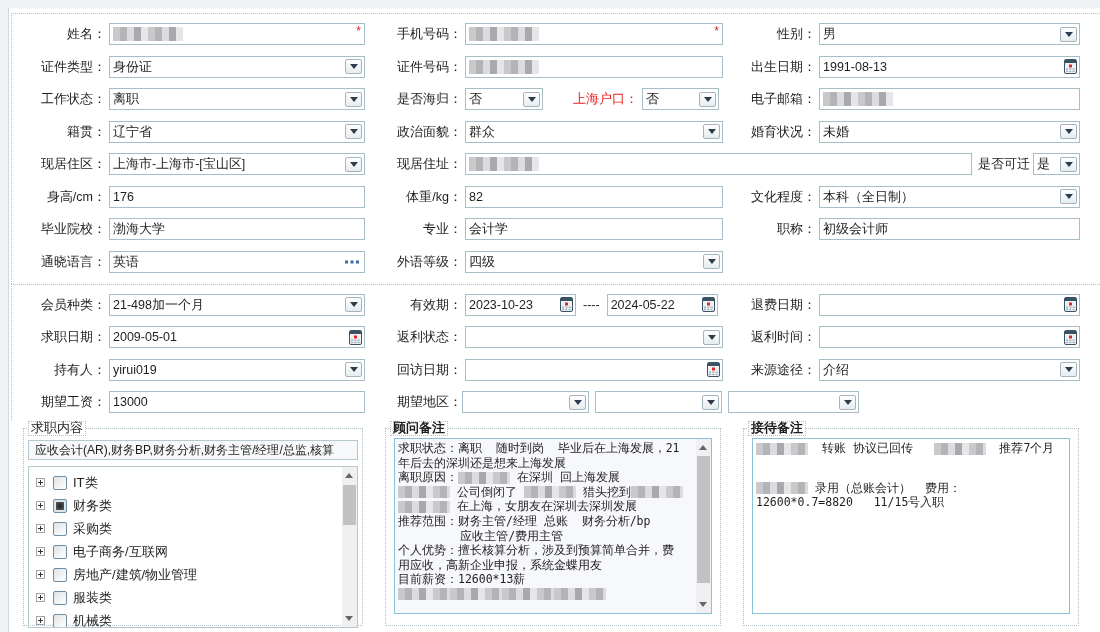  I want to click on tree-item: 房地产/建筑/物业管理, so click(135, 574).